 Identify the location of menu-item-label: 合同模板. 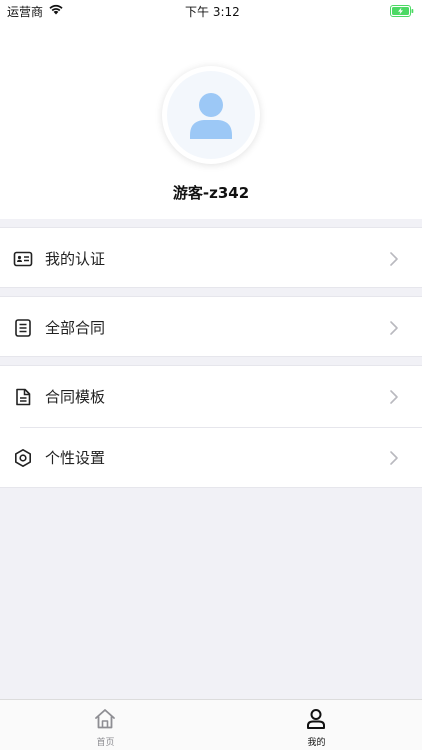
(75, 397).